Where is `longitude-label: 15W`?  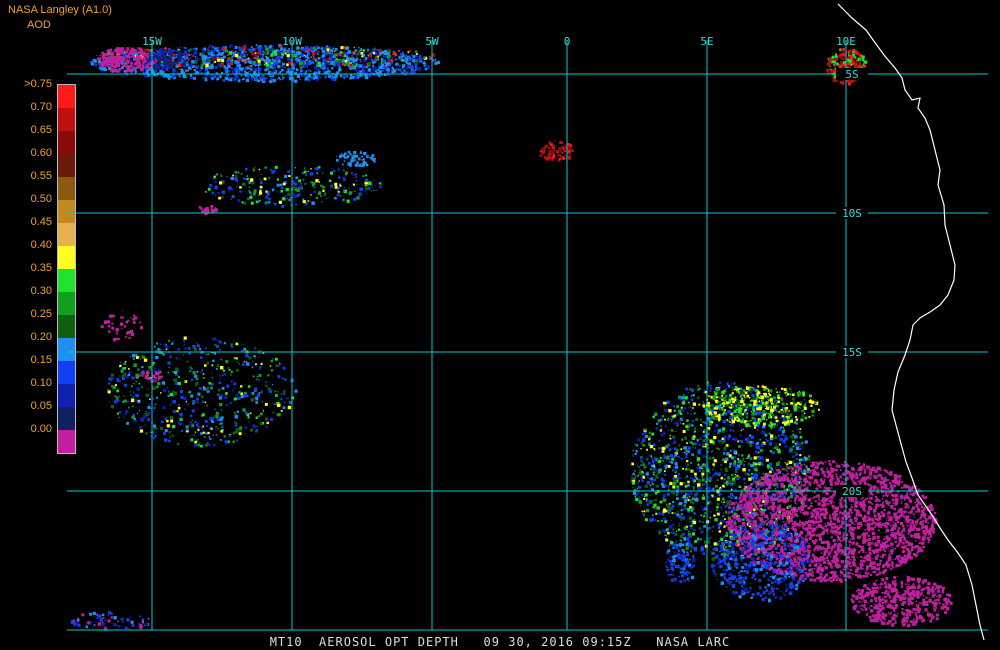
longitude-label: 15W is located at coordinates (152, 41).